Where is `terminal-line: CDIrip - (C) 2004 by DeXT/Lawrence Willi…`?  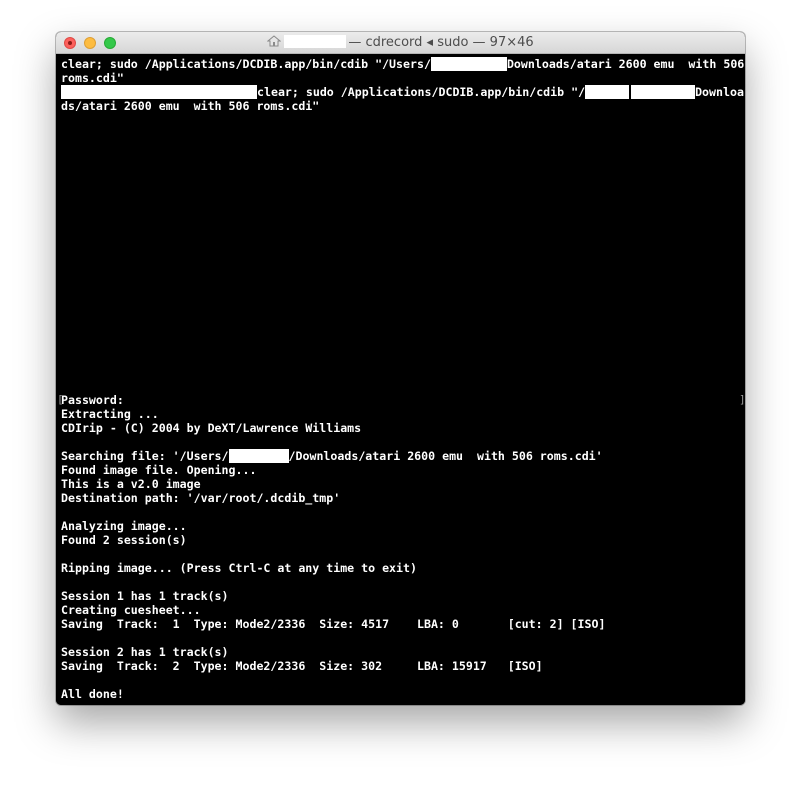
terminal-line: CDIrip - (C) 2004 by DeXT/Lawrence Willi… is located at coordinates (211, 428).